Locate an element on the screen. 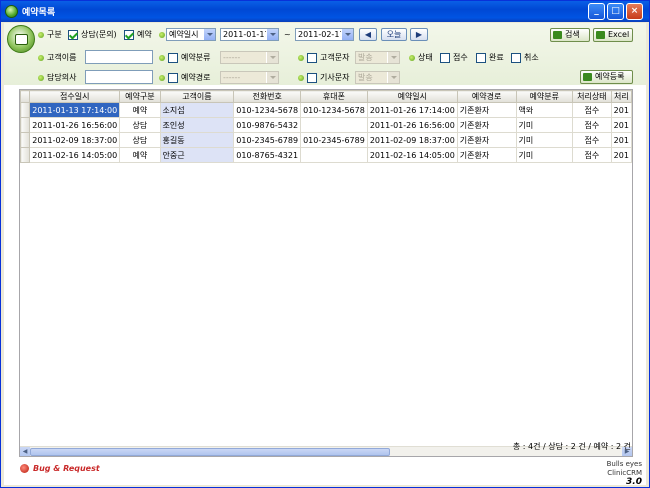  reserve-label: 예약 is located at coordinates (144, 34).